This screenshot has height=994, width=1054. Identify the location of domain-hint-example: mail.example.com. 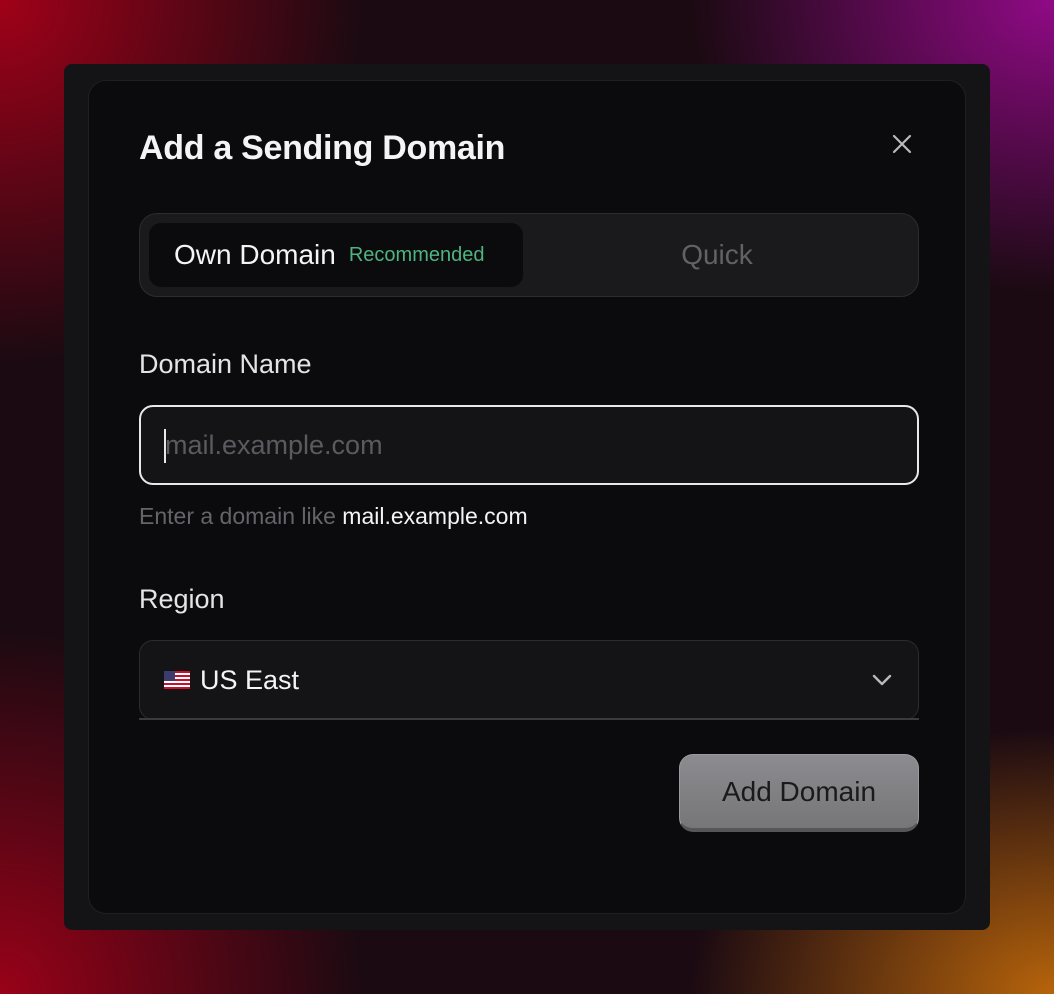
(435, 516).